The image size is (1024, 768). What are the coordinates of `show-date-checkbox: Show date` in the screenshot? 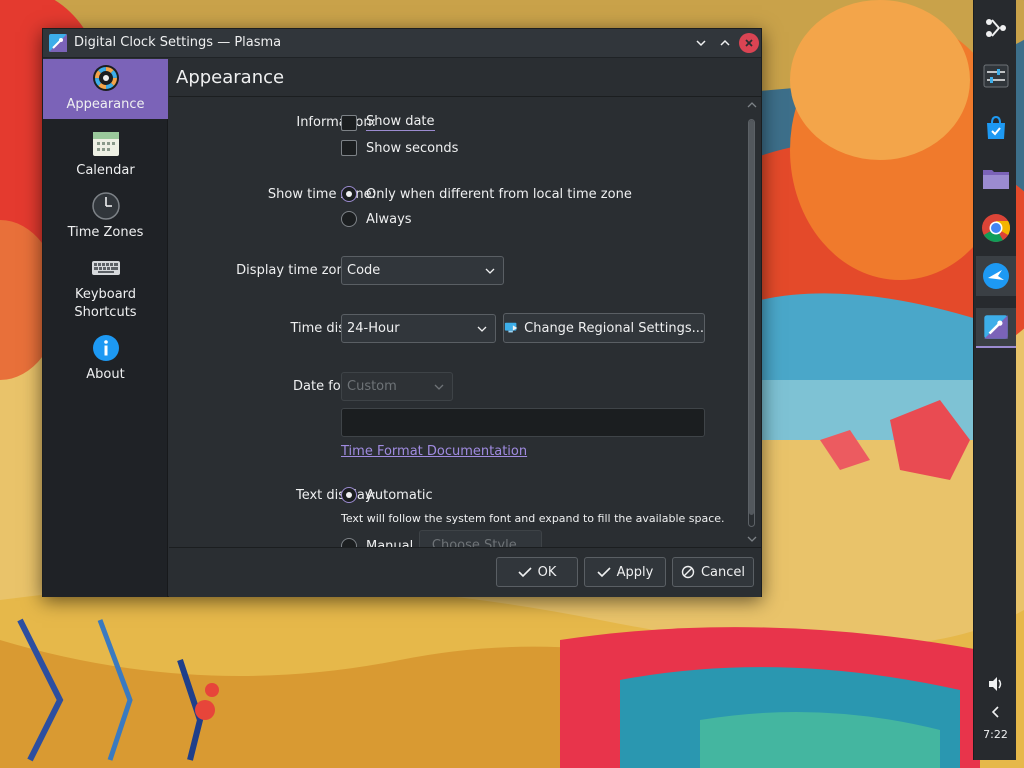 It's located at (388, 122).